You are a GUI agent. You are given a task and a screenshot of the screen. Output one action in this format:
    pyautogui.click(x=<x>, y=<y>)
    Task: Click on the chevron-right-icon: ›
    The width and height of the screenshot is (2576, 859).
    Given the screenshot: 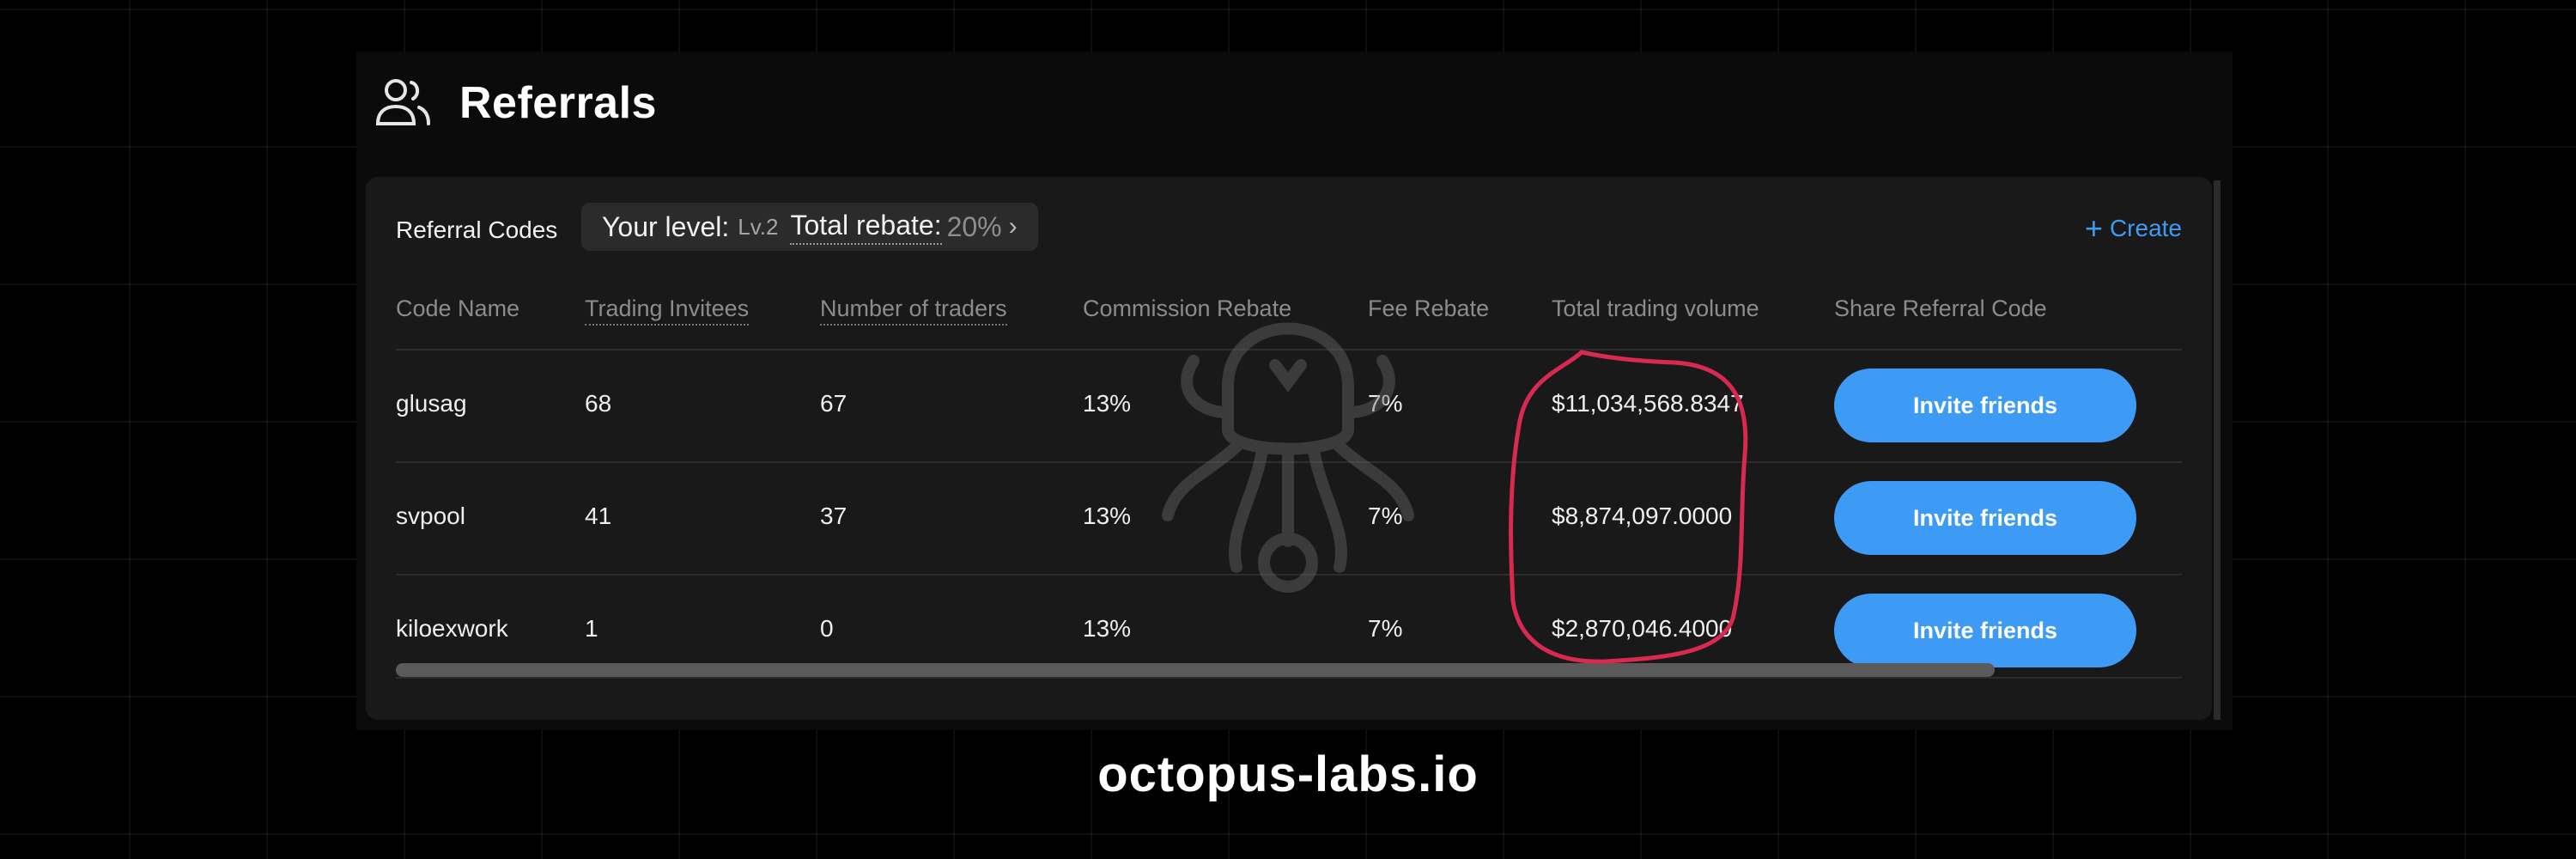 What is the action you would take?
    pyautogui.click(x=1013, y=226)
    